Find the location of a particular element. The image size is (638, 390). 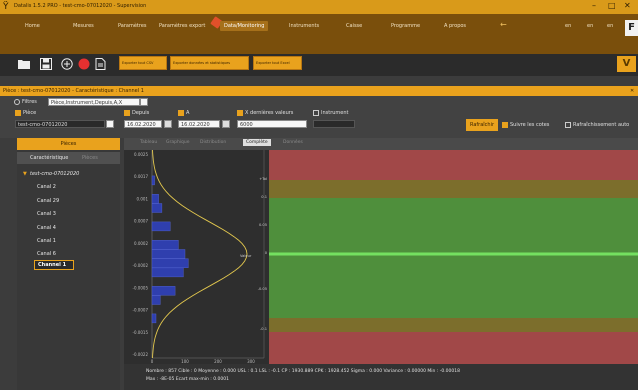

tree-item: Canal 6 is located at coordinates (46, 254).